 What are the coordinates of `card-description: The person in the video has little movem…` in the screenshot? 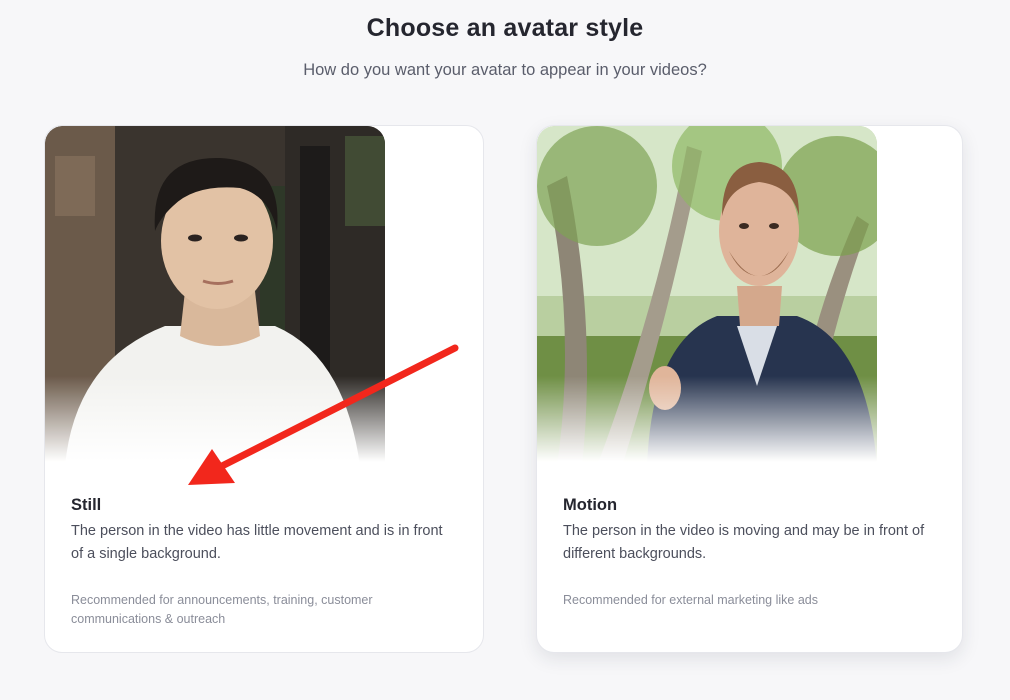 It's located at (257, 542).